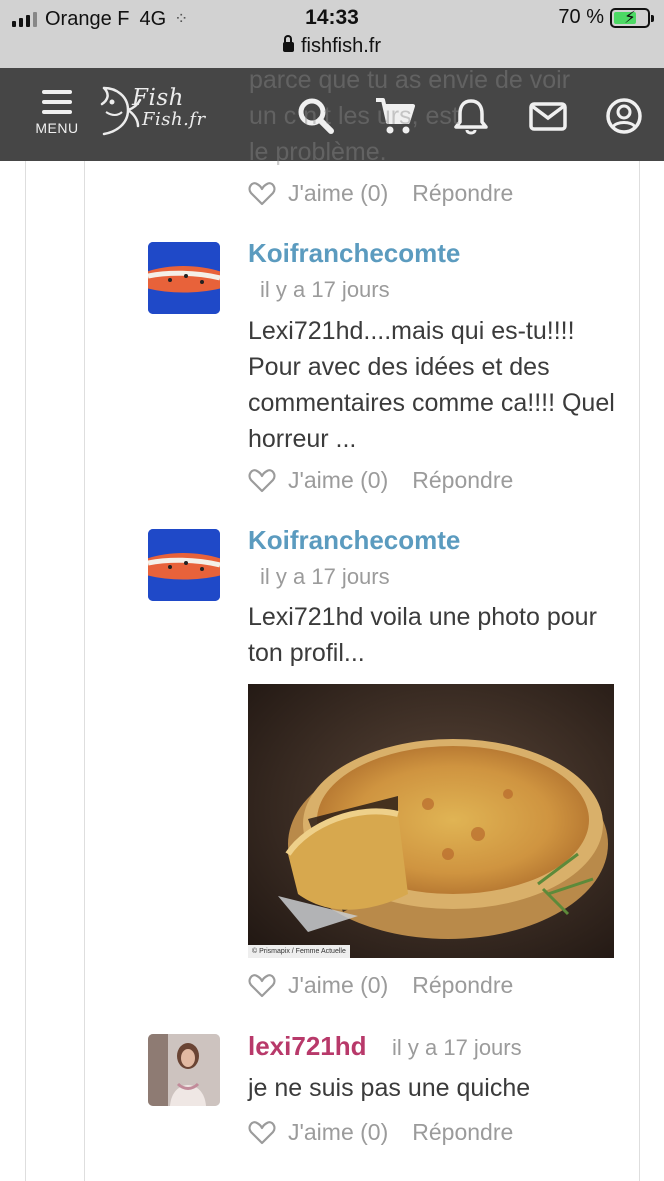 This screenshot has width=664, height=1181. What do you see at coordinates (158, 98) in the screenshot?
I see `logo-line-1: Fish` at bounding box center [158, 98].